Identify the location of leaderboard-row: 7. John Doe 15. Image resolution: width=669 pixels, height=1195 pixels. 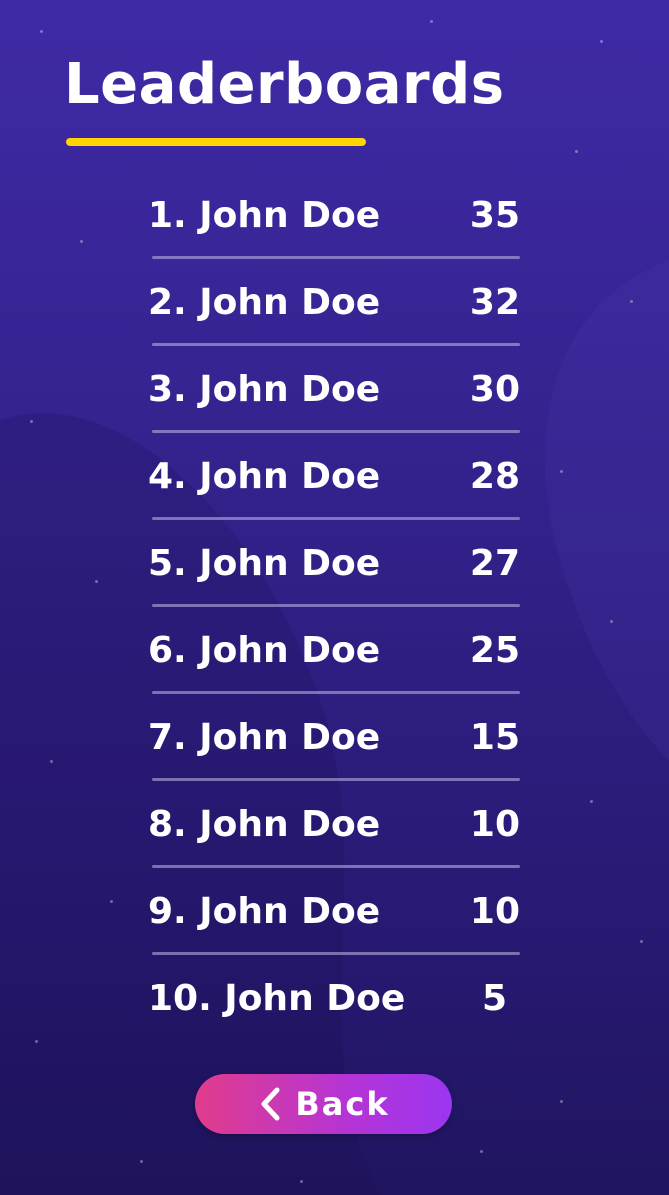
(334, 737).